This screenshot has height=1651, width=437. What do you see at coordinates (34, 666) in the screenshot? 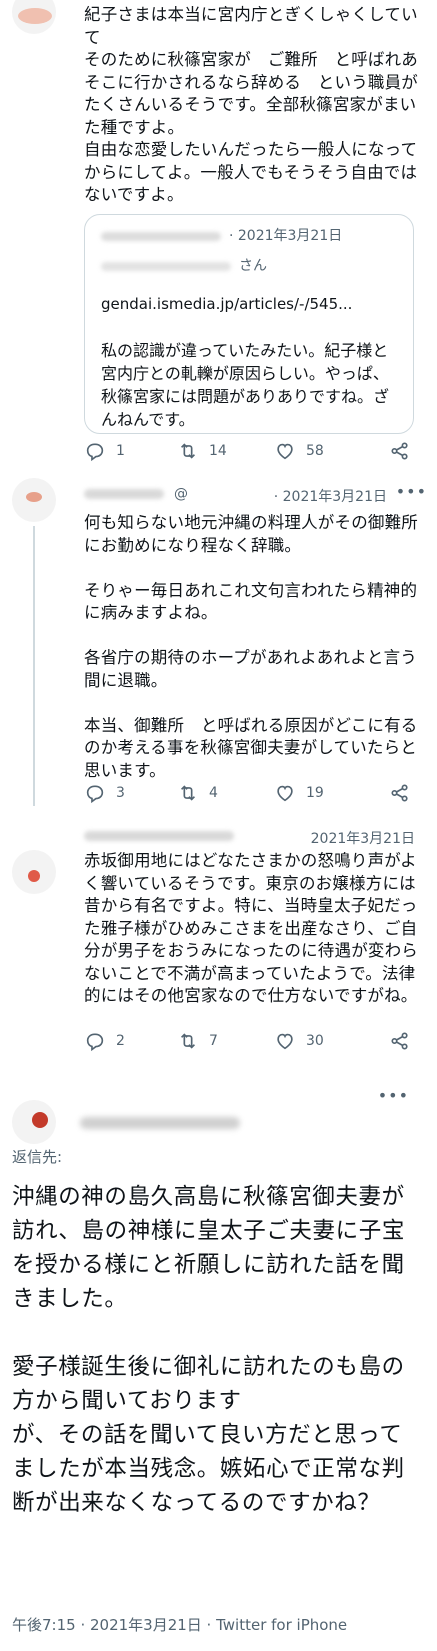
I see `thread-line` at bounding box center [34, 666].